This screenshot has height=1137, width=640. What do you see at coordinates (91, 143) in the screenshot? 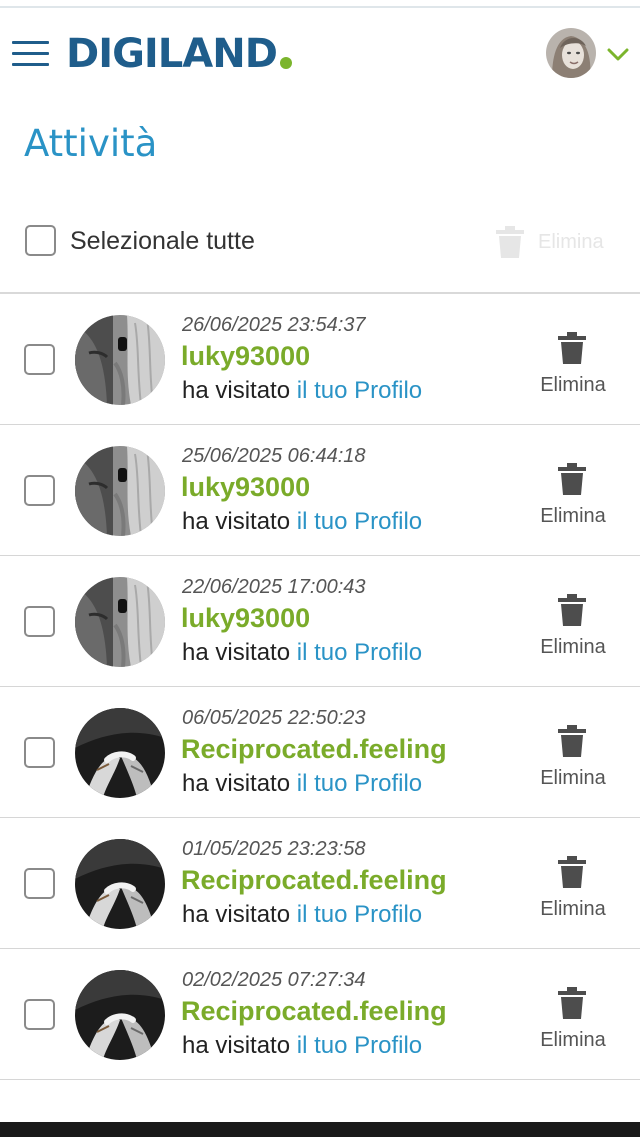
I see `page-title: Attività` at bounding box center [91, 143].